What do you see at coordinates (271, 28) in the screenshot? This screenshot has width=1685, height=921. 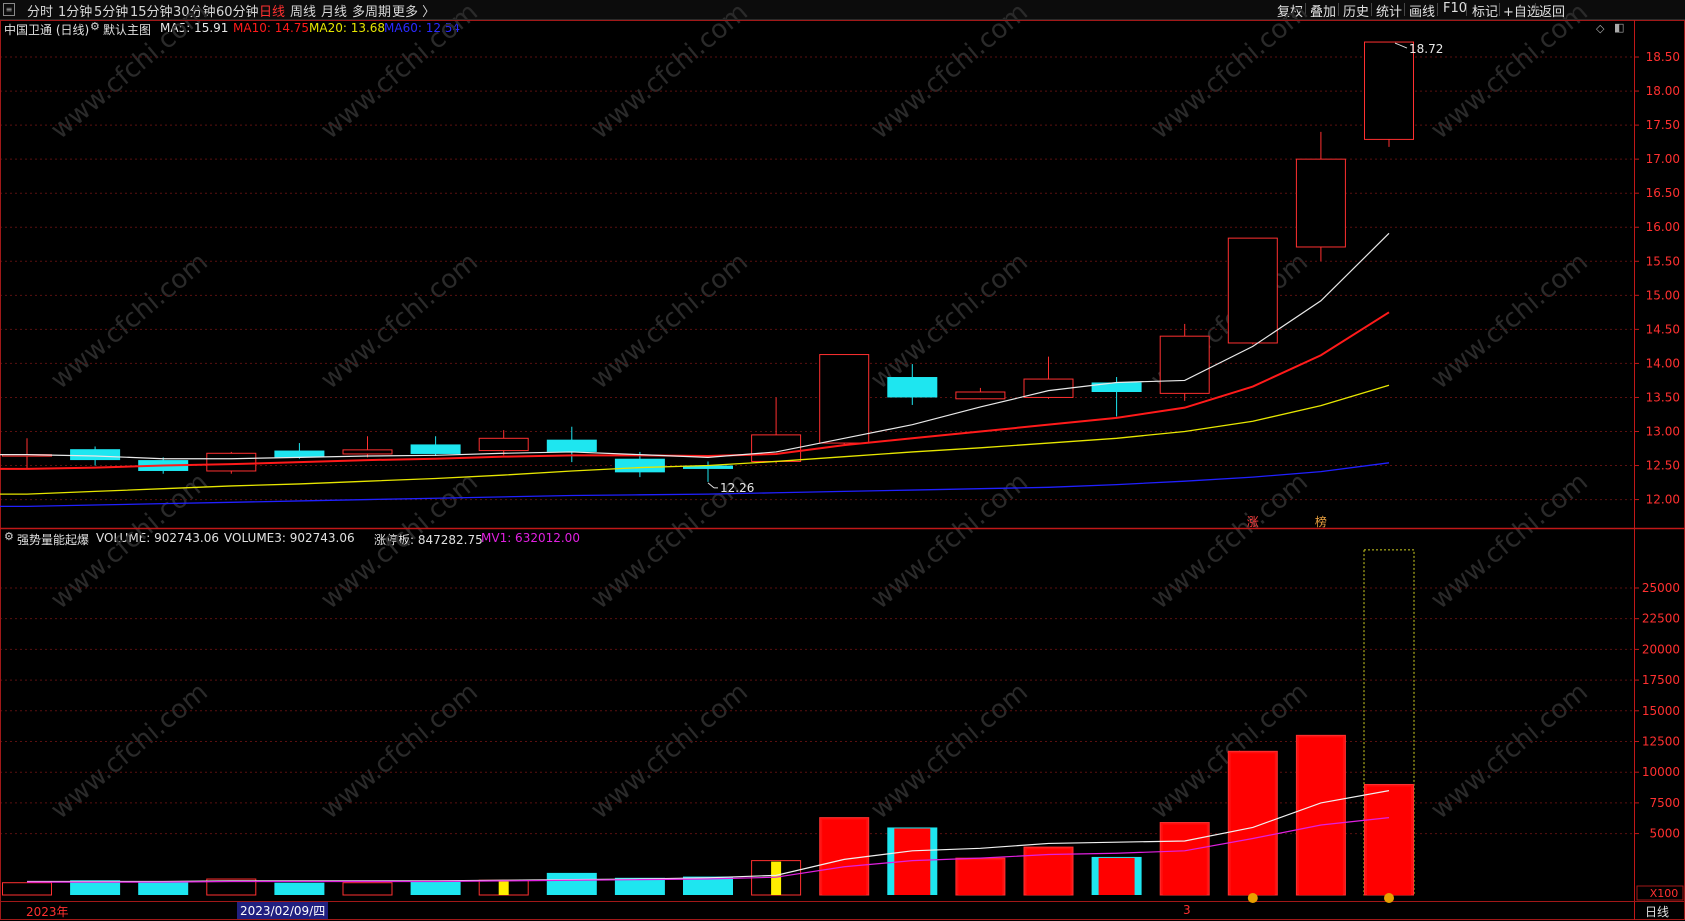 I see `ma10-value: MA10: 14.75` at bounding box center [271, 28].